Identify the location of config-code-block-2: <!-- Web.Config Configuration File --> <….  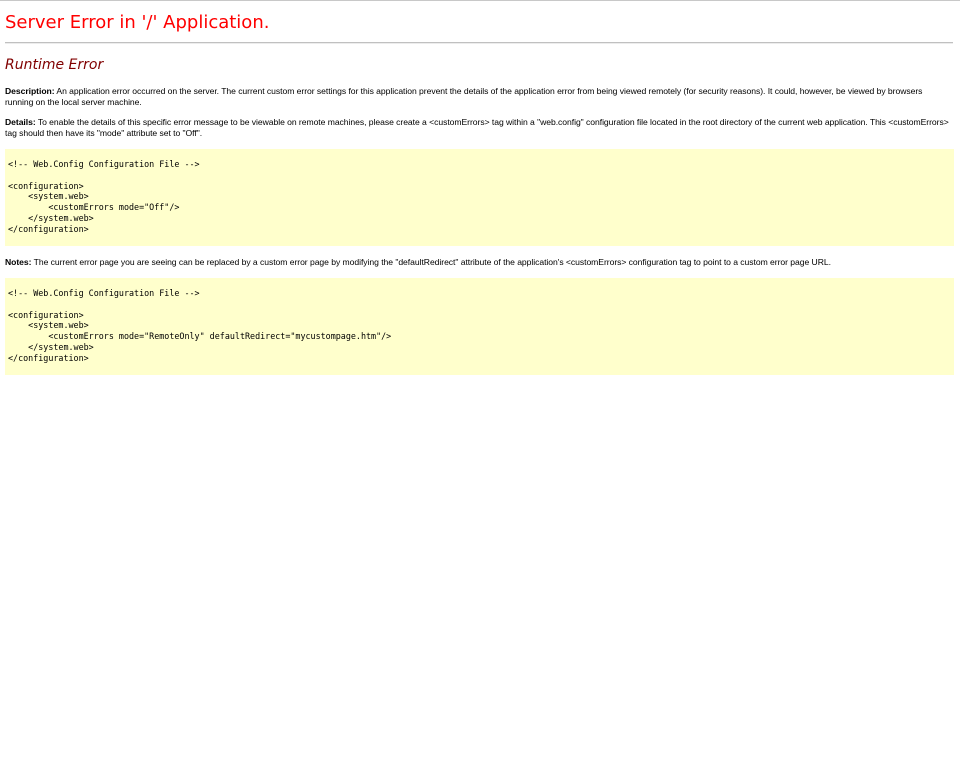
(479, 326).